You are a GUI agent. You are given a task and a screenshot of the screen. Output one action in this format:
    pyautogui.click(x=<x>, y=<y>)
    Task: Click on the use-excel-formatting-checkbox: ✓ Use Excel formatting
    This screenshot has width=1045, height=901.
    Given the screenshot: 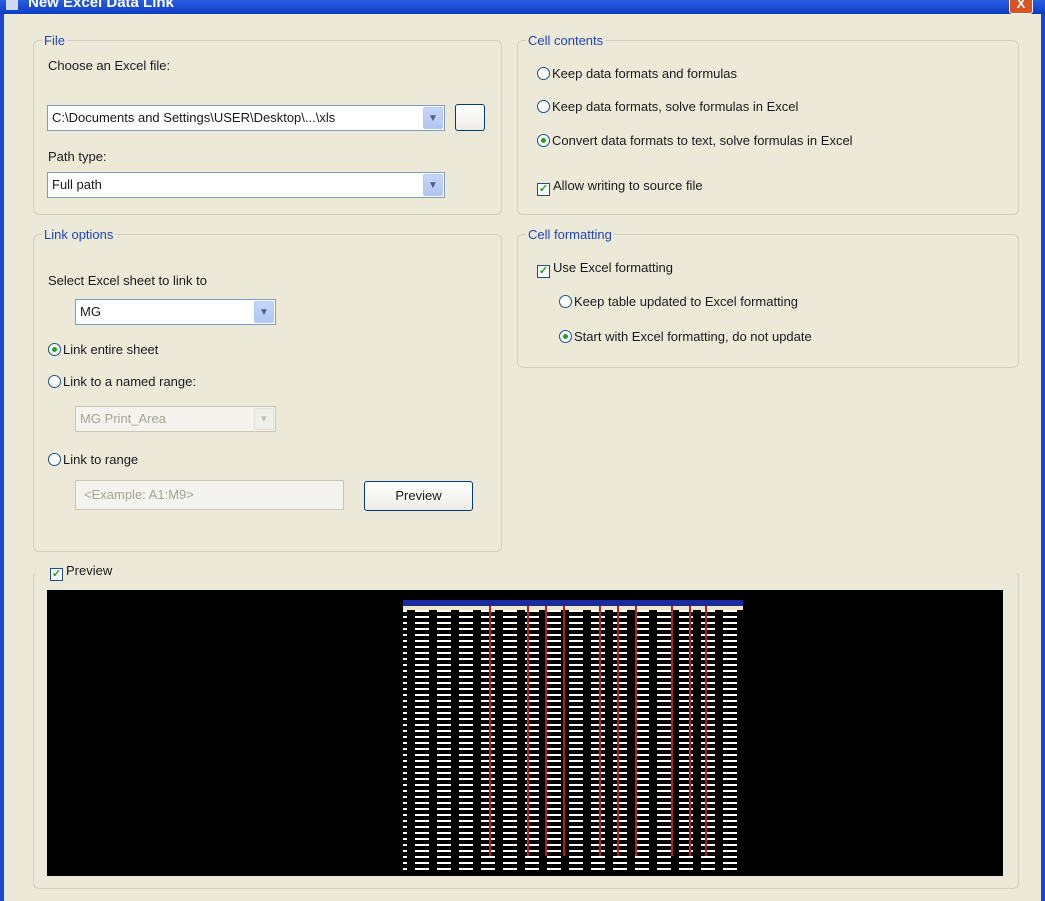 What is the action you would take?
    pyautogui.click(x=605, y=269)
    